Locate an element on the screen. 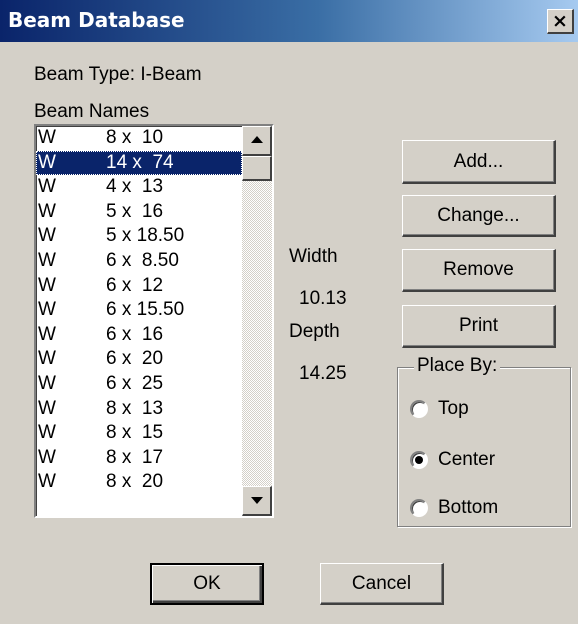 The width and height of the screenshot is (578, 624). list-item: W 6 x 25 is located at coordinates (139, 384).